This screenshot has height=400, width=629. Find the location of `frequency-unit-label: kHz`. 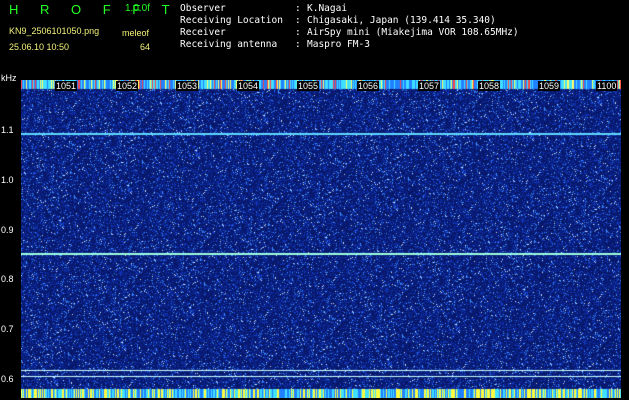

frequency-unit-label: kHz is located at coordinates (9, 78).